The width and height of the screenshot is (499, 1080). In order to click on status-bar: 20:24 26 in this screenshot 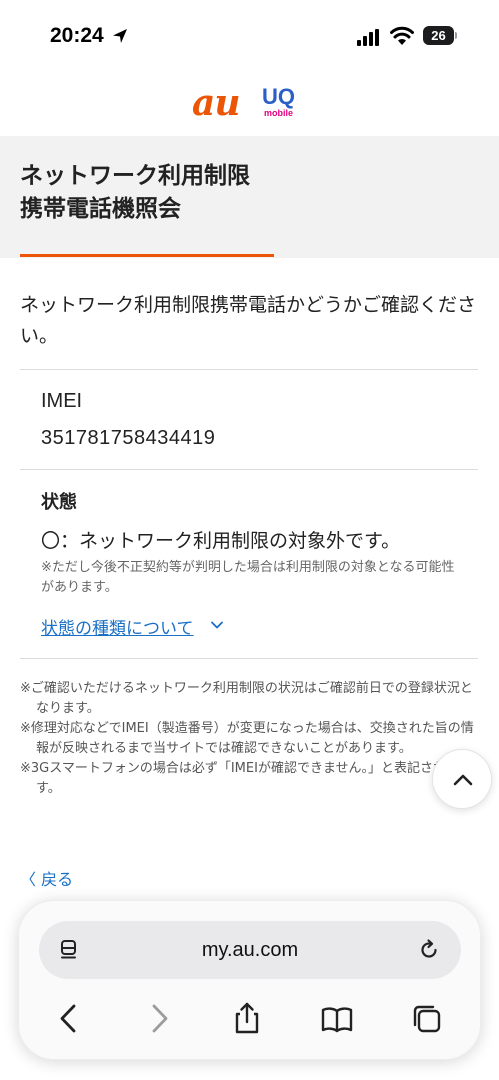, I will do `click(249, 35)`.